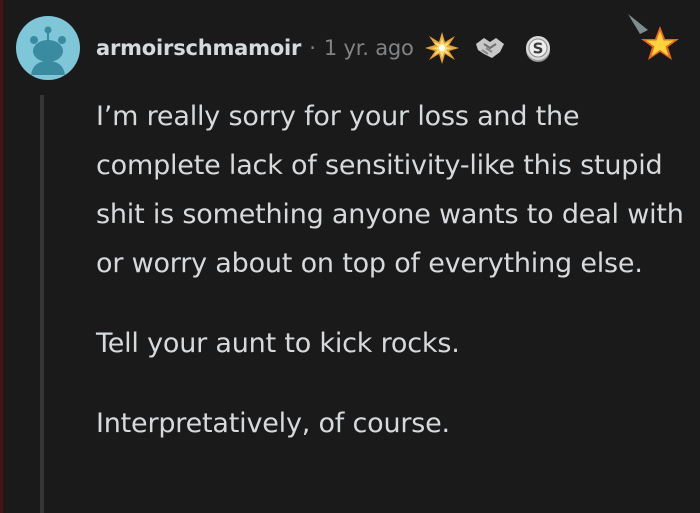  What do you see at coordinates (273, 423) in the screenshot?
I see `comment-paragraph: Interpretatively, of course.` at bounding box center [273, 423].